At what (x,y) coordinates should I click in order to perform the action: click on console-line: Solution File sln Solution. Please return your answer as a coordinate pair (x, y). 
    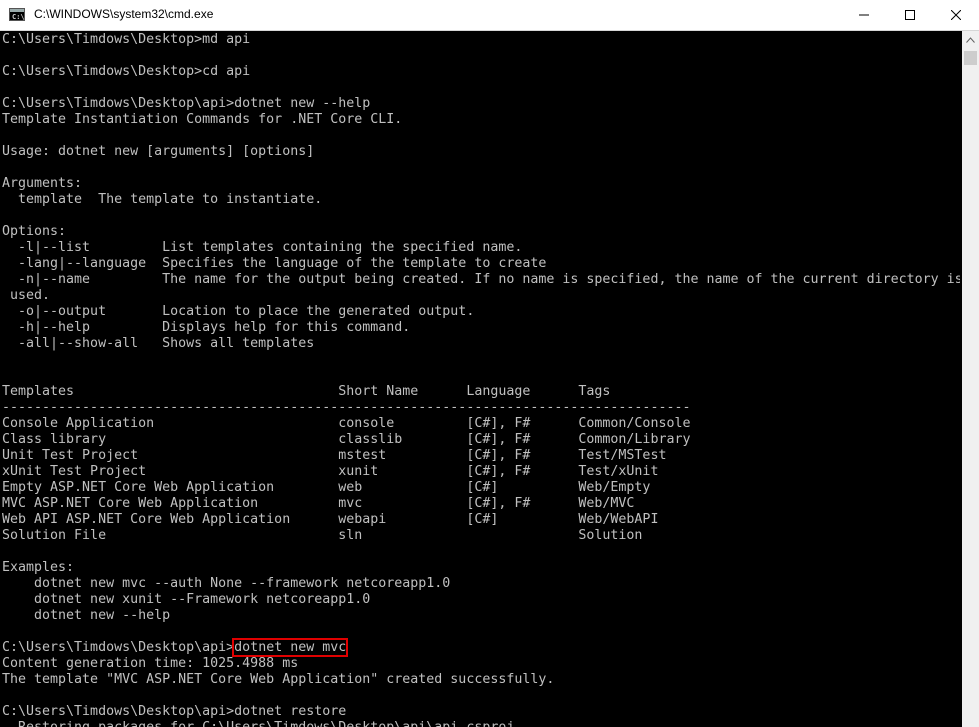
    Looking at the image, I should click on (322, 535).